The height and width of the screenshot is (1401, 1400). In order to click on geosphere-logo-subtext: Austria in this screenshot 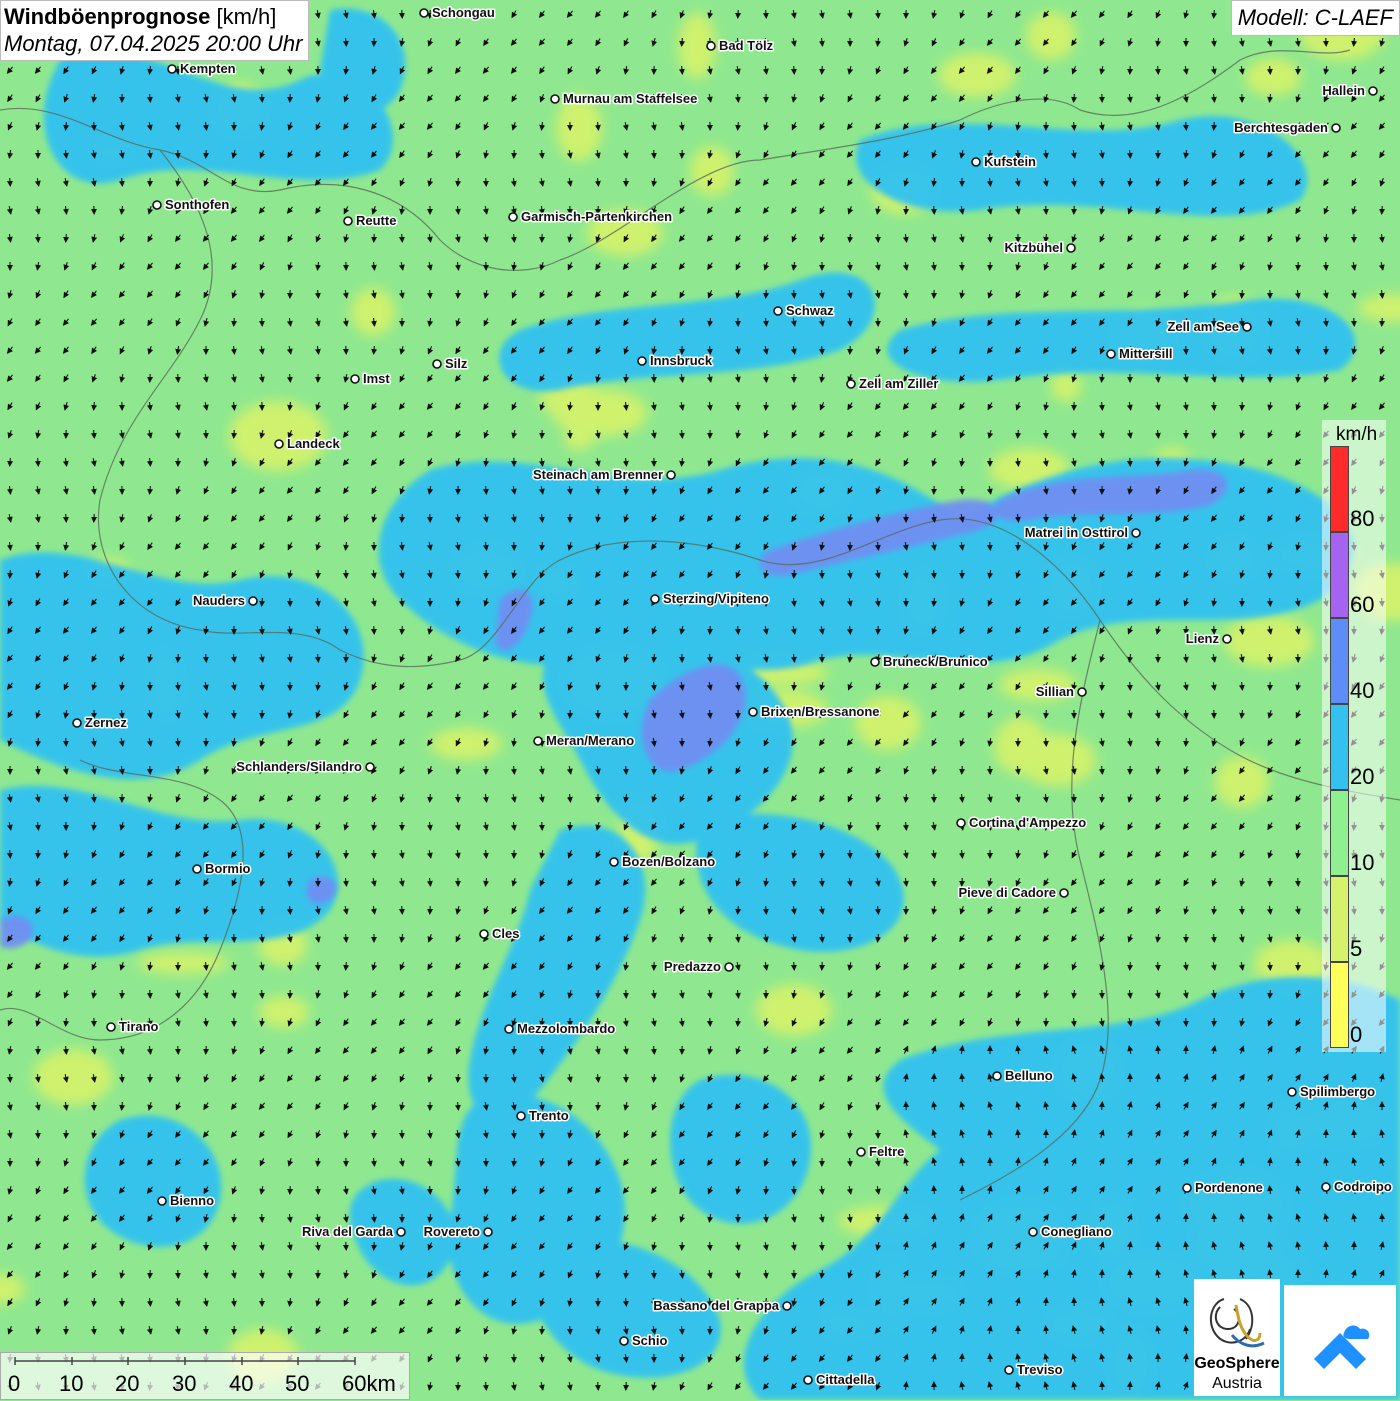, I will do `click(1237, 1384)`.